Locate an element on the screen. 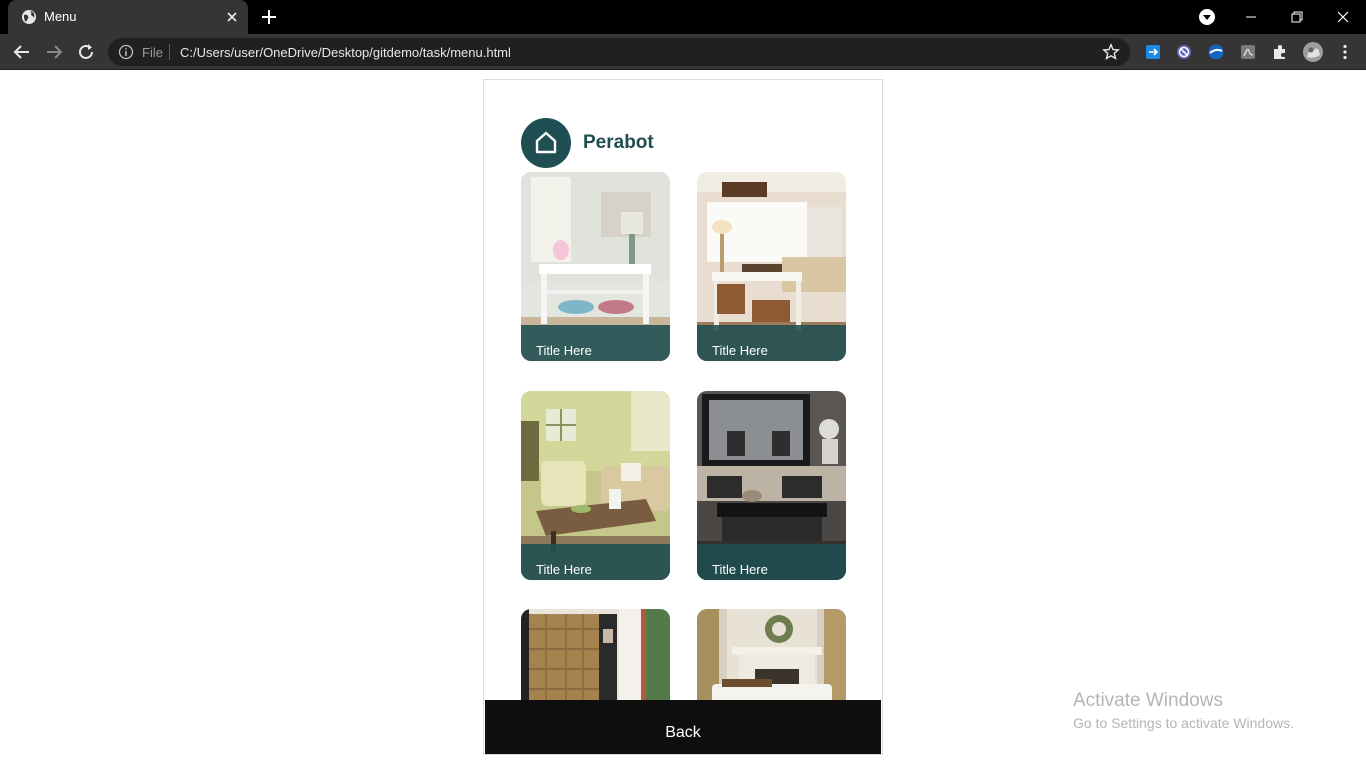 The image size is (1366, 768). forward-arrow-icon is located at coordinates (54, 52).